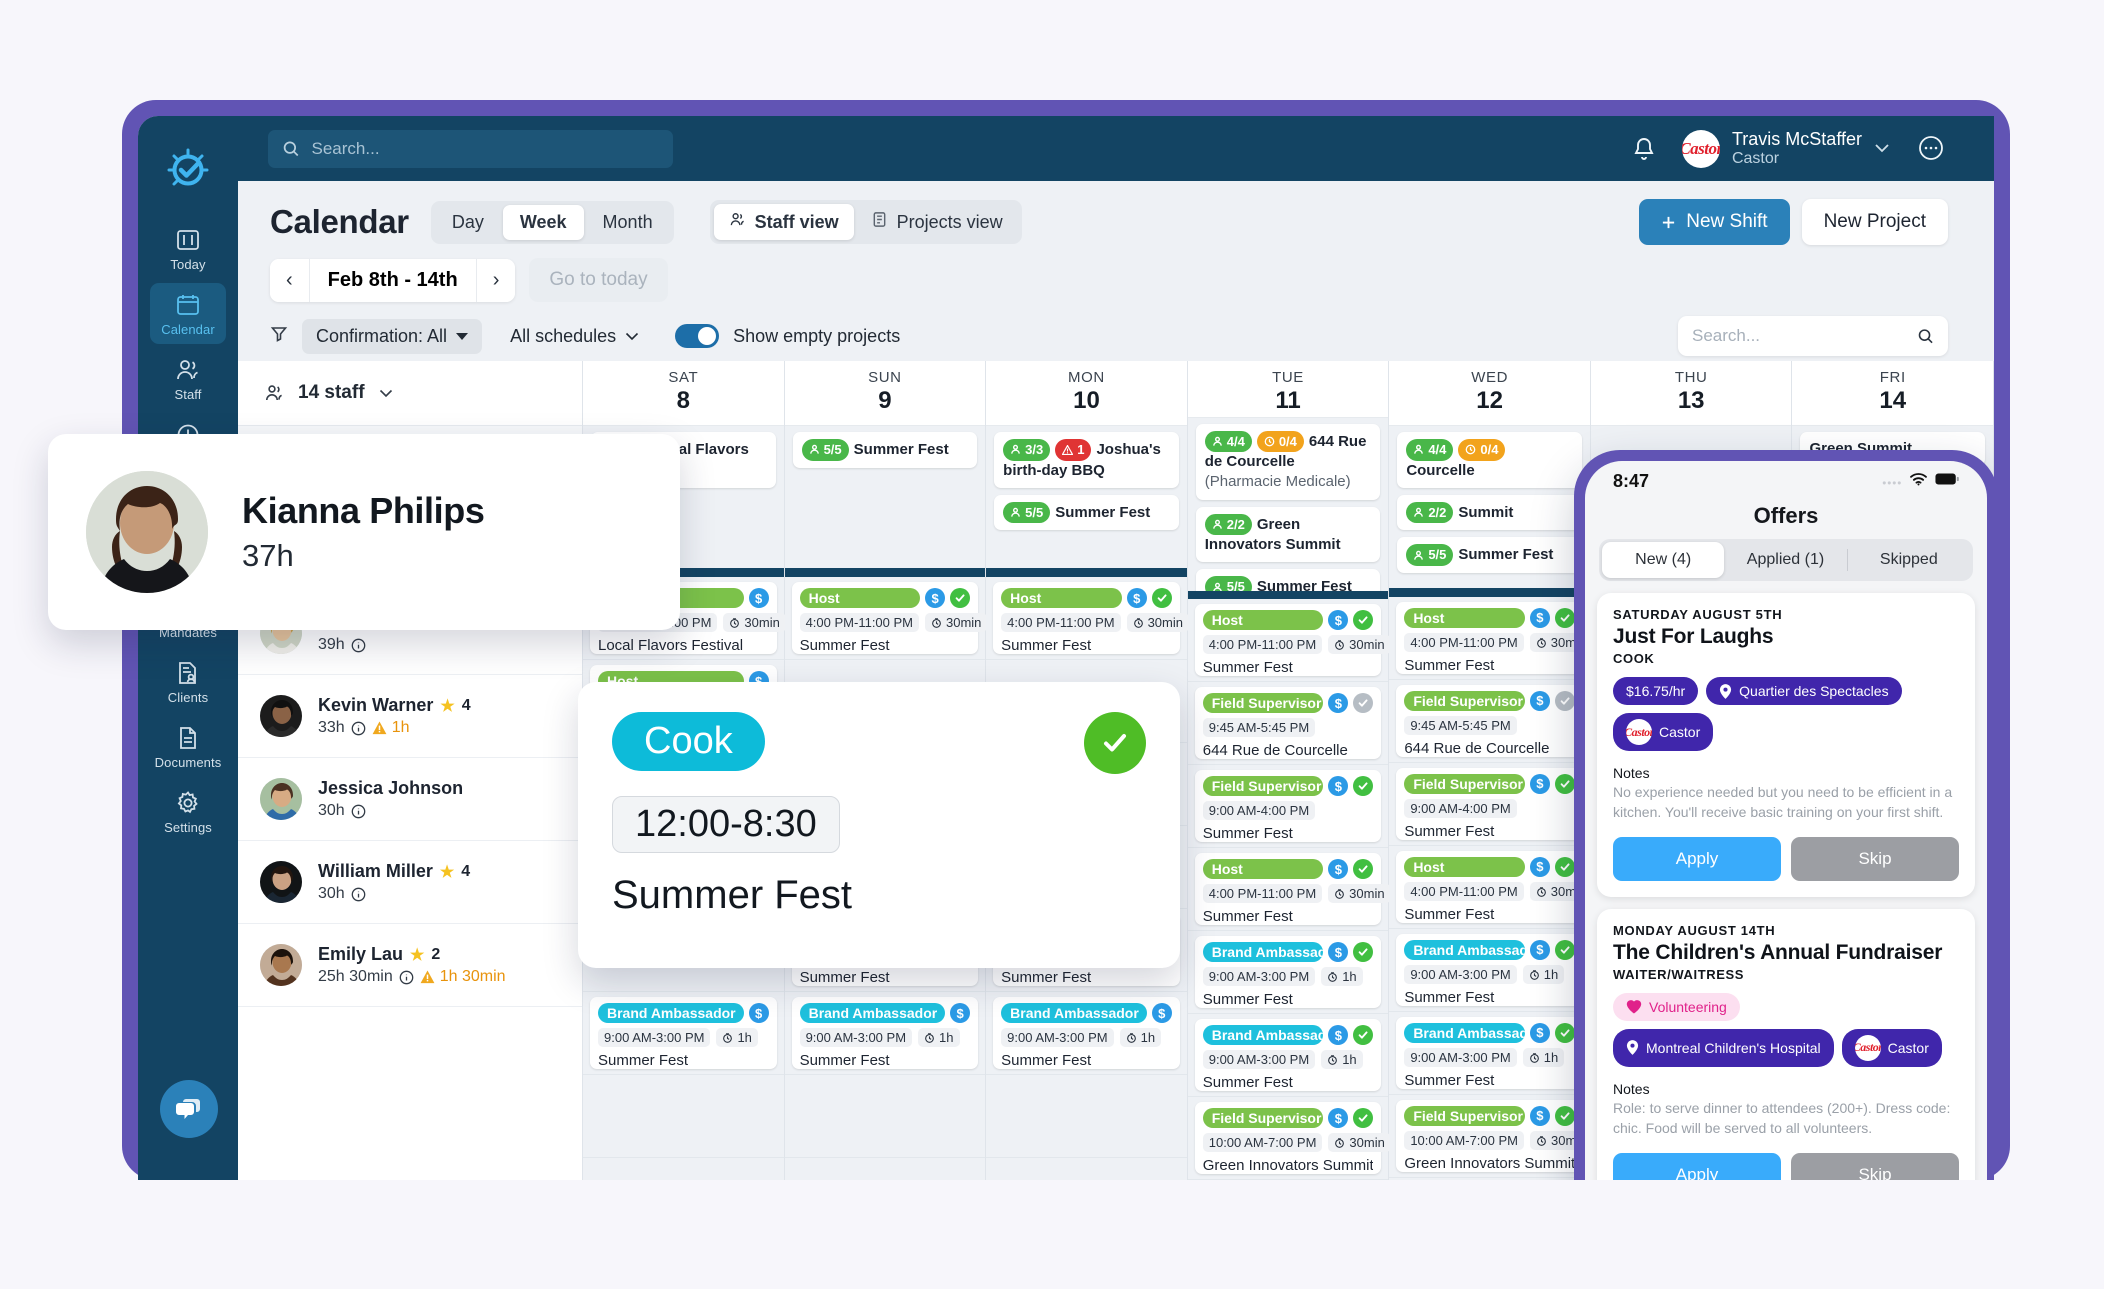 The image size is (2104, 1289). What do you see at coordinates (1931, 149) in the screenshot?
I see `messages-icon` at bounding box center [1931, 149].